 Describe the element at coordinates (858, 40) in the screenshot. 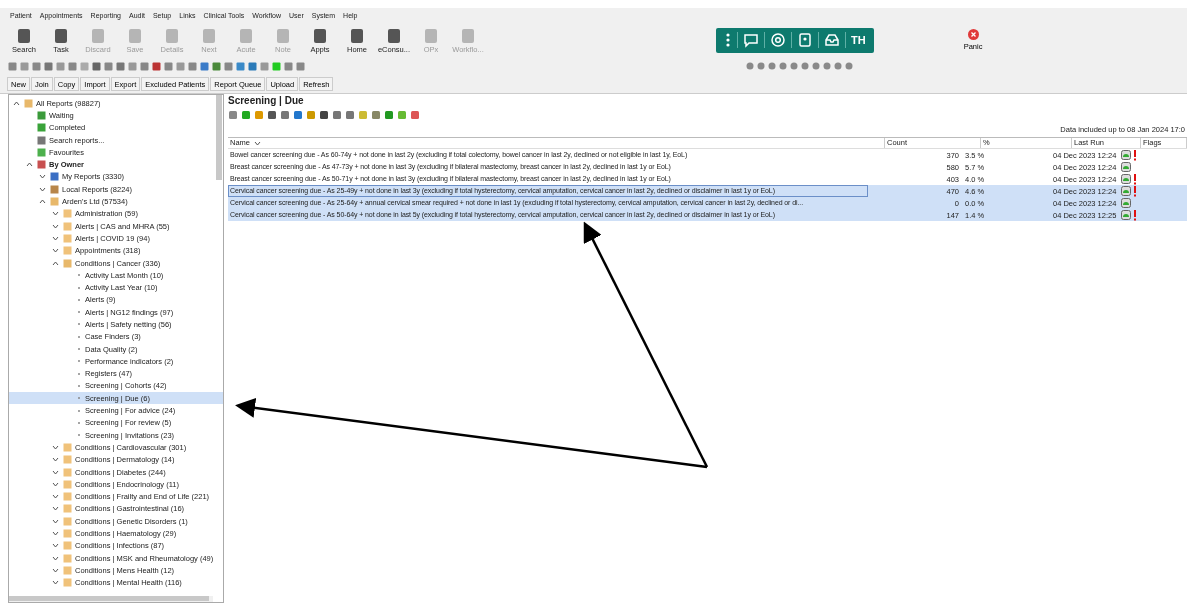

I see `user-initials: TH` at that location.